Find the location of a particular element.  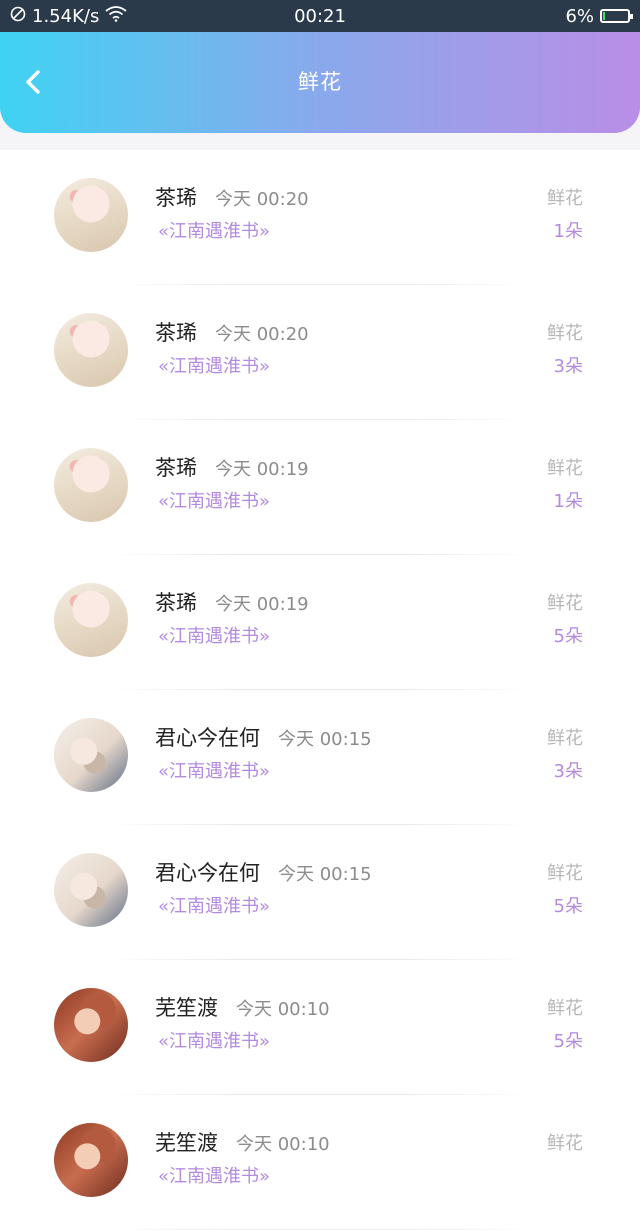

wifi-icon is located at coordinates (116, 16).